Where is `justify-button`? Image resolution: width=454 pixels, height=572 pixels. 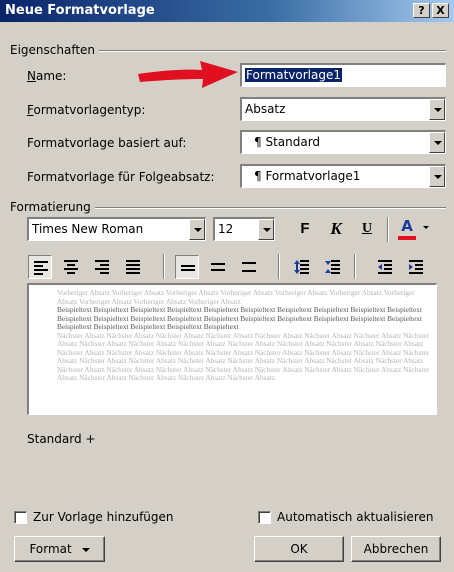 justify-button is located at coordinates (133, 267).